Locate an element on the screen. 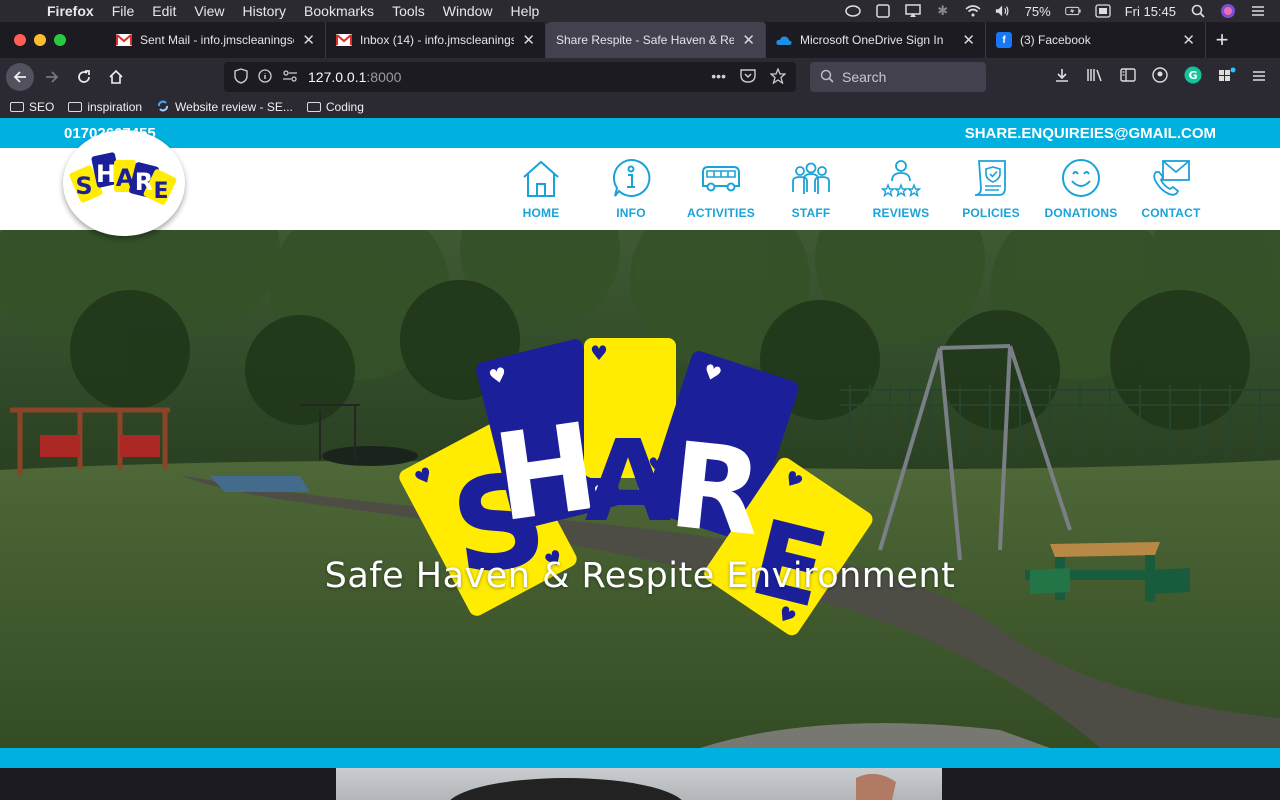  tracking-shield-icon is located at coordinates (241, 77).